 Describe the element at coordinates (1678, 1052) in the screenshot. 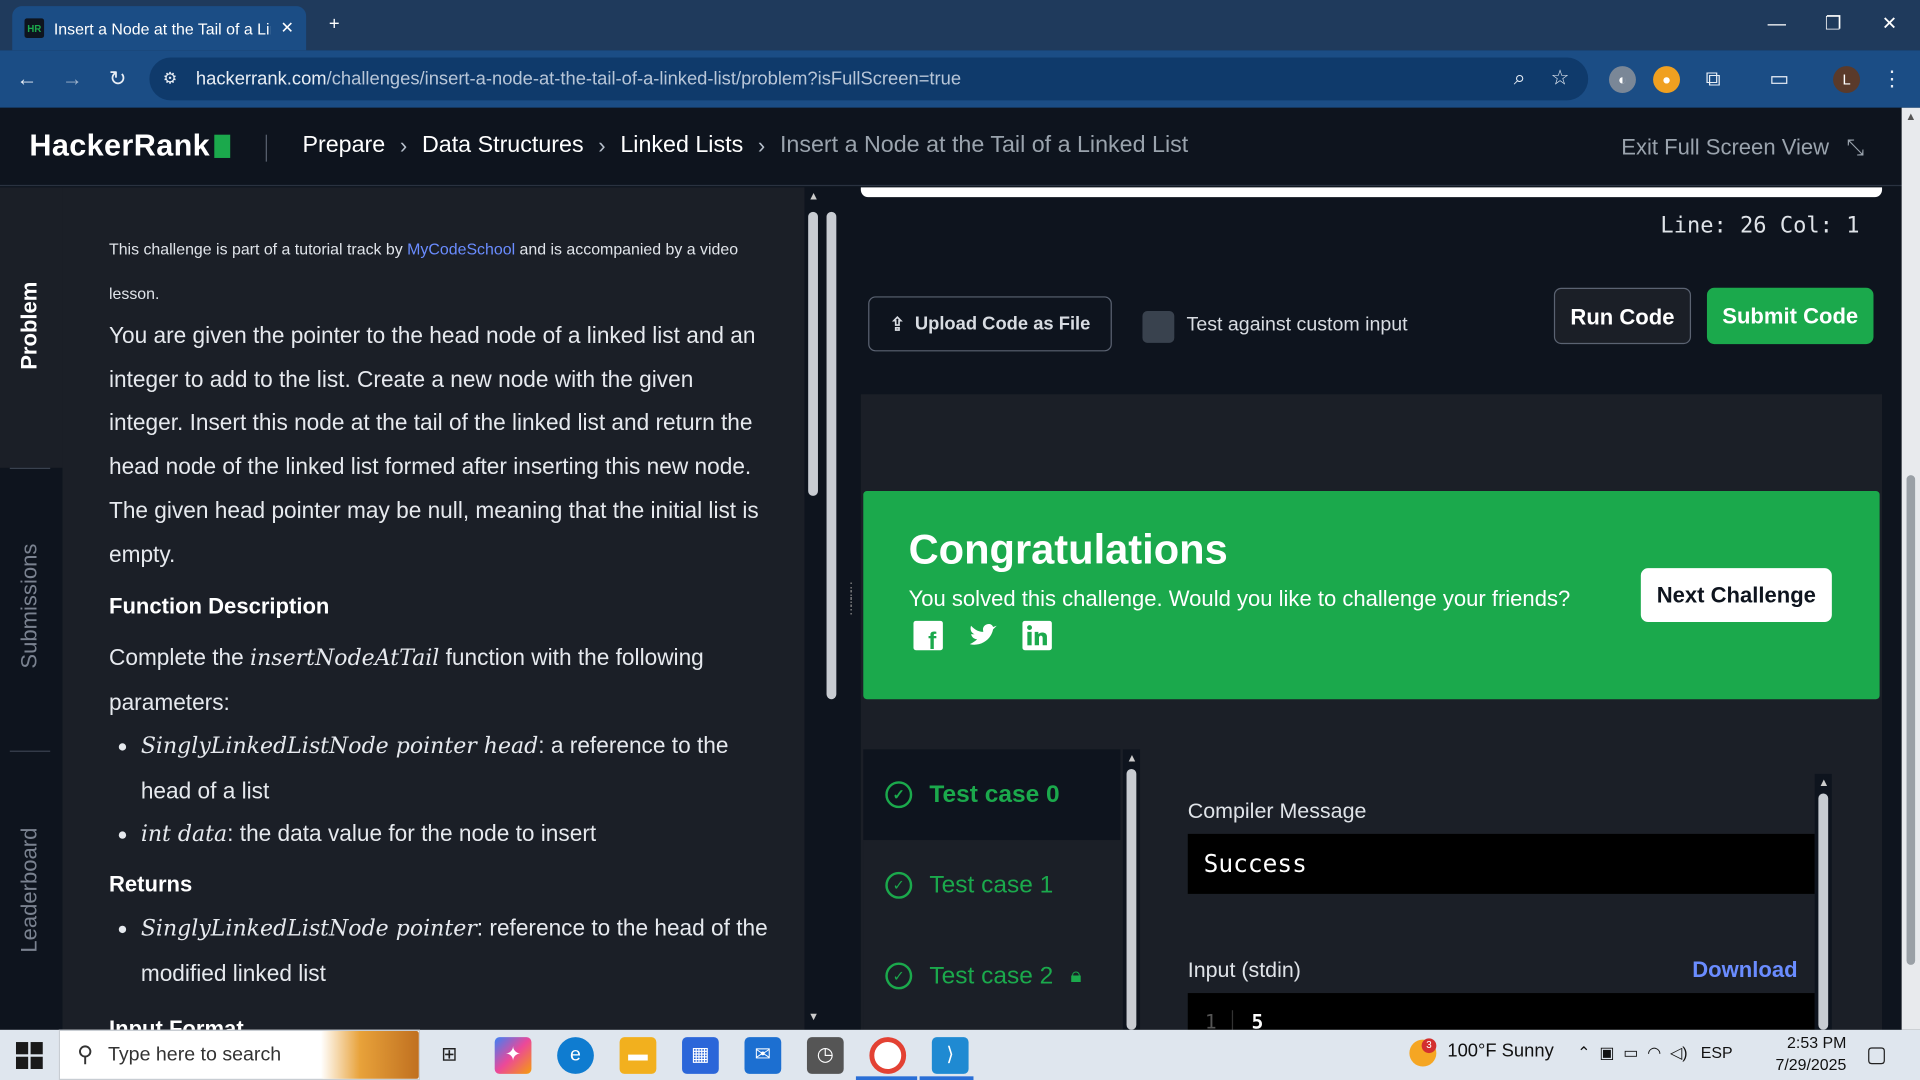

I see `volume-icon: ◁)` at that location.